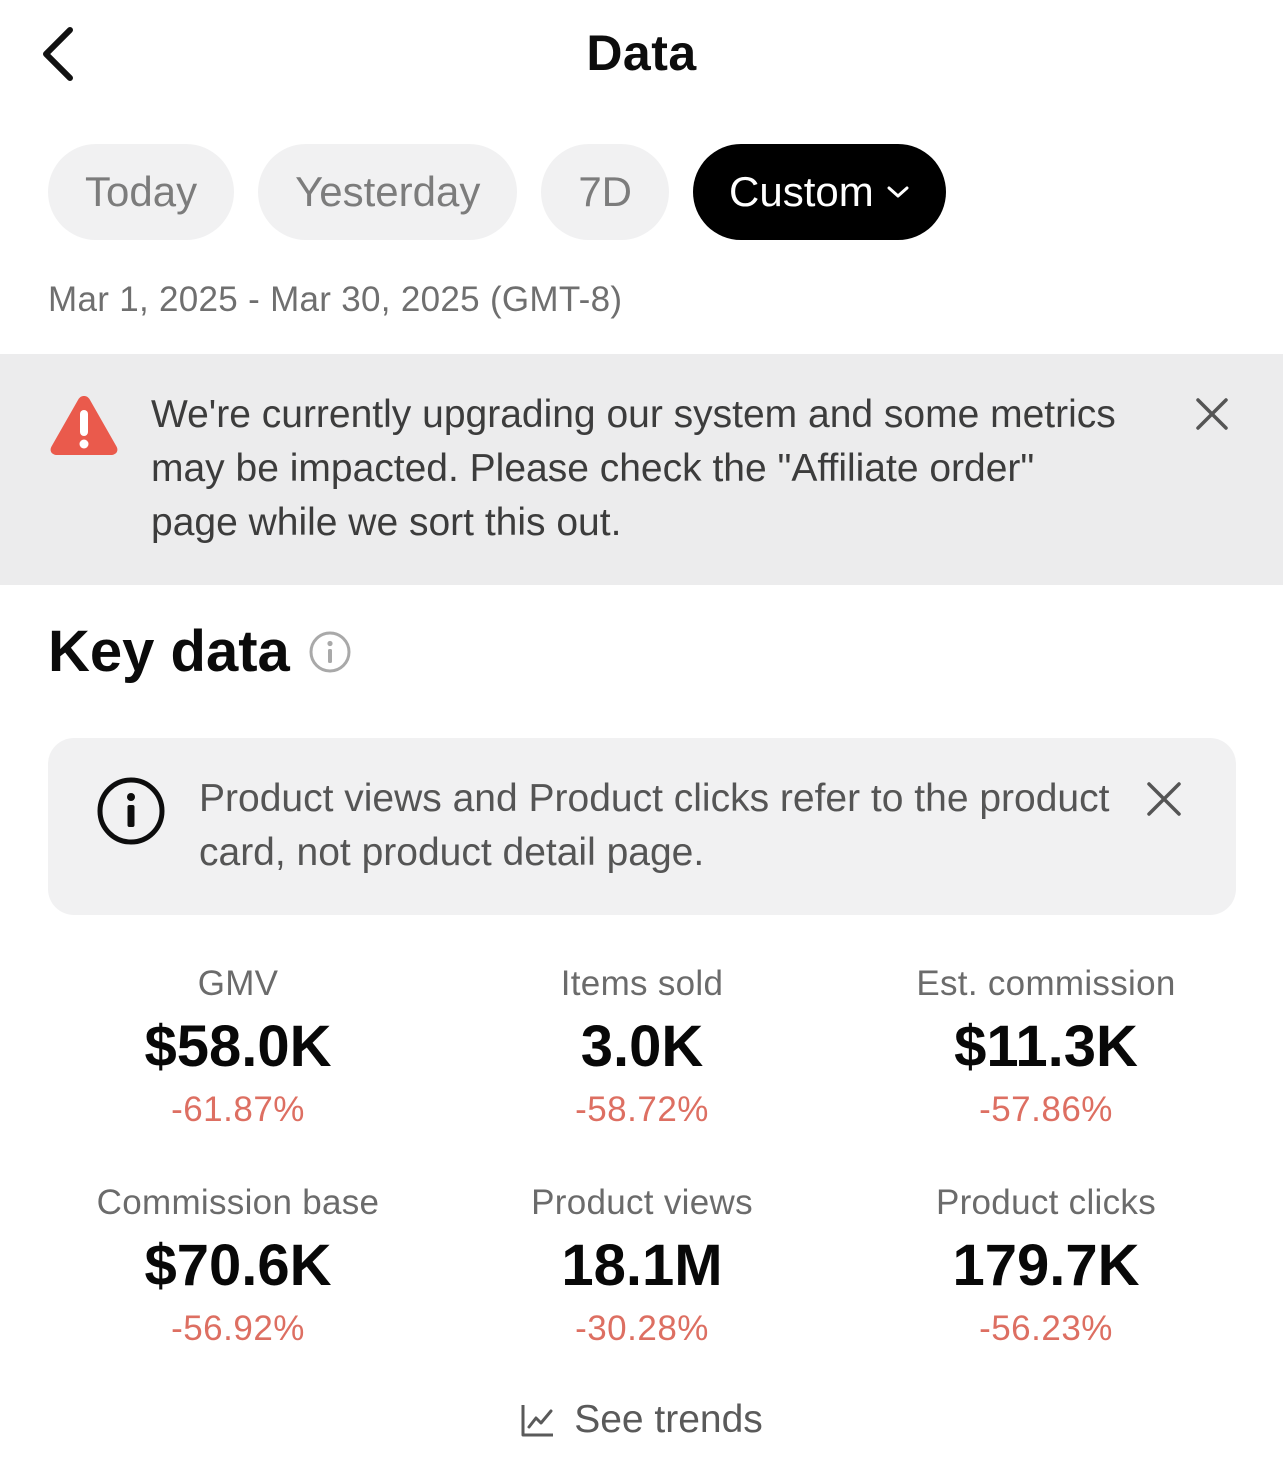 The image size is (1283, 1475). What do you see at coordinates (538, 1420) in the screenshot?
I see `line-chart-icon` at bounding box center [538, 1420].